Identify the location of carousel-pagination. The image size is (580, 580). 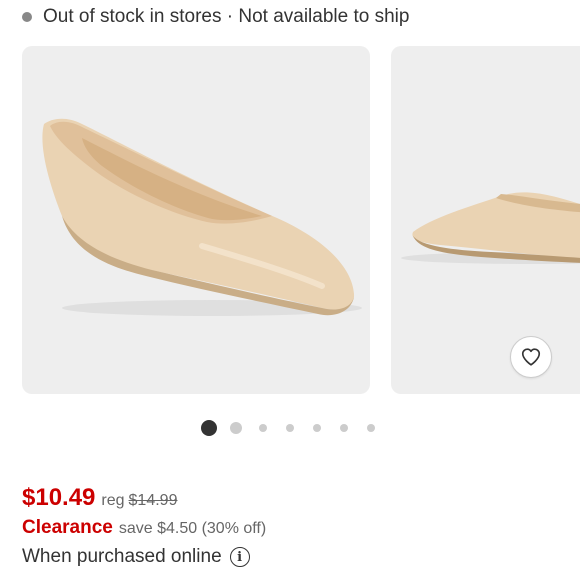
(290, 428).